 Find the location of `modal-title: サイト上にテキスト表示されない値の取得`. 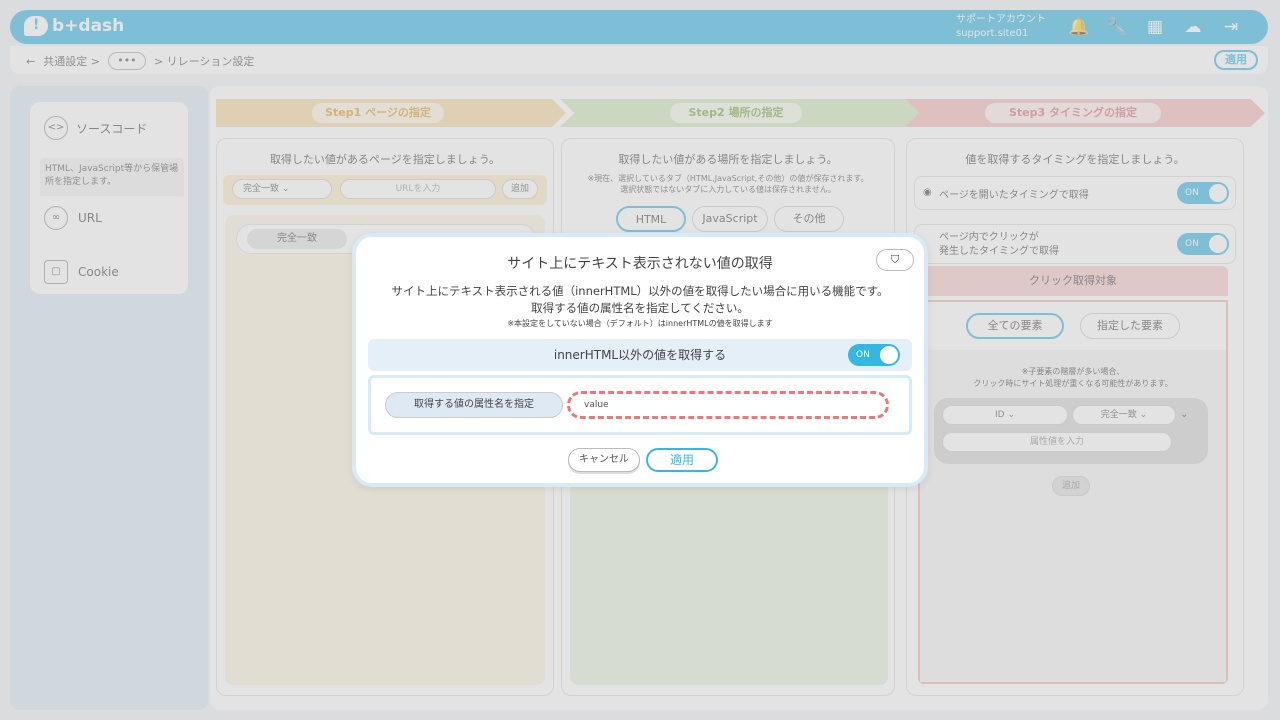

modal-title: サイト上にテキスト表示されない値の取得 is located at coordinates (640, 264).